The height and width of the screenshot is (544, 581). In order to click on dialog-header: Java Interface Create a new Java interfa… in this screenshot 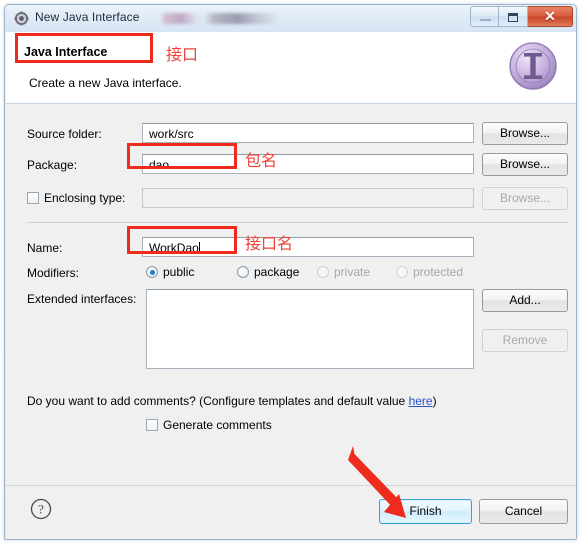, I will do `click(291, 68)`.